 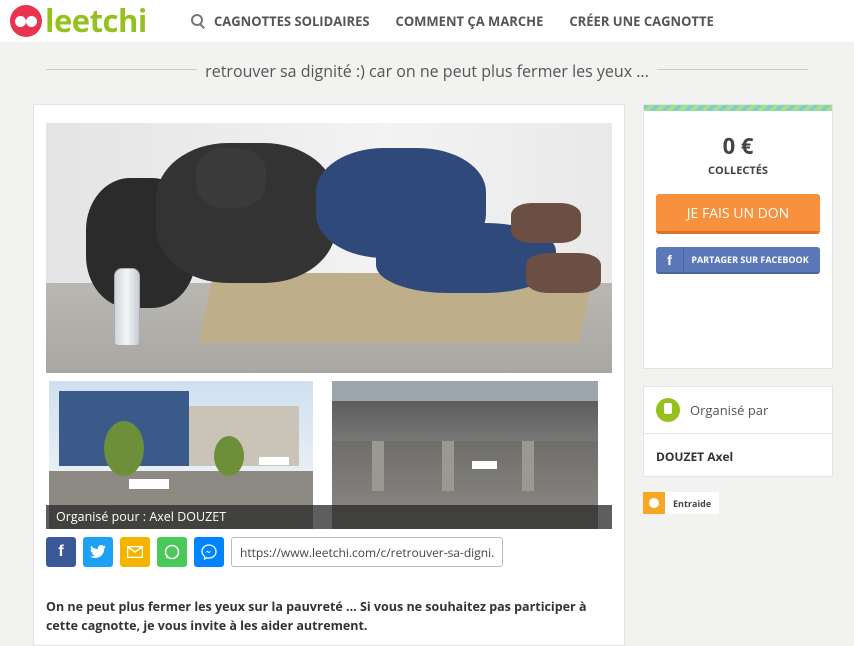 What do you see at coordinates (96, 21) in the screenshot?
I see `logo-text: leetchi` at bounding box center [96, 21].